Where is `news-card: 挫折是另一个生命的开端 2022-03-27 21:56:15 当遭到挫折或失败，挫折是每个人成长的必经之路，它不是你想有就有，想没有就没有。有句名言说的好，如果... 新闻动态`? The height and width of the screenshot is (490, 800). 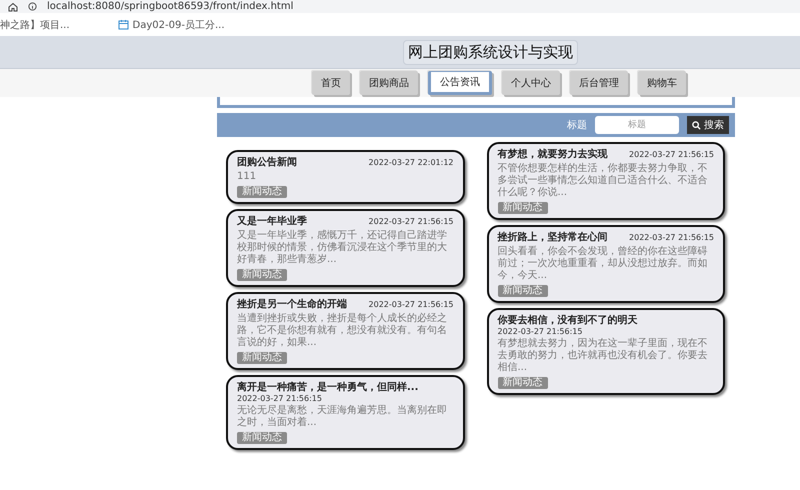 news-card: 挫折是另一个生命的开端 2022-03-27 21:56:15 当遭到挫折或失败，挫折是每个人成长的必经之路，它不是你想有就有，想没有就没有。有句名言说的好，如果... 新闻动态 is located at coordinates (345, 331).